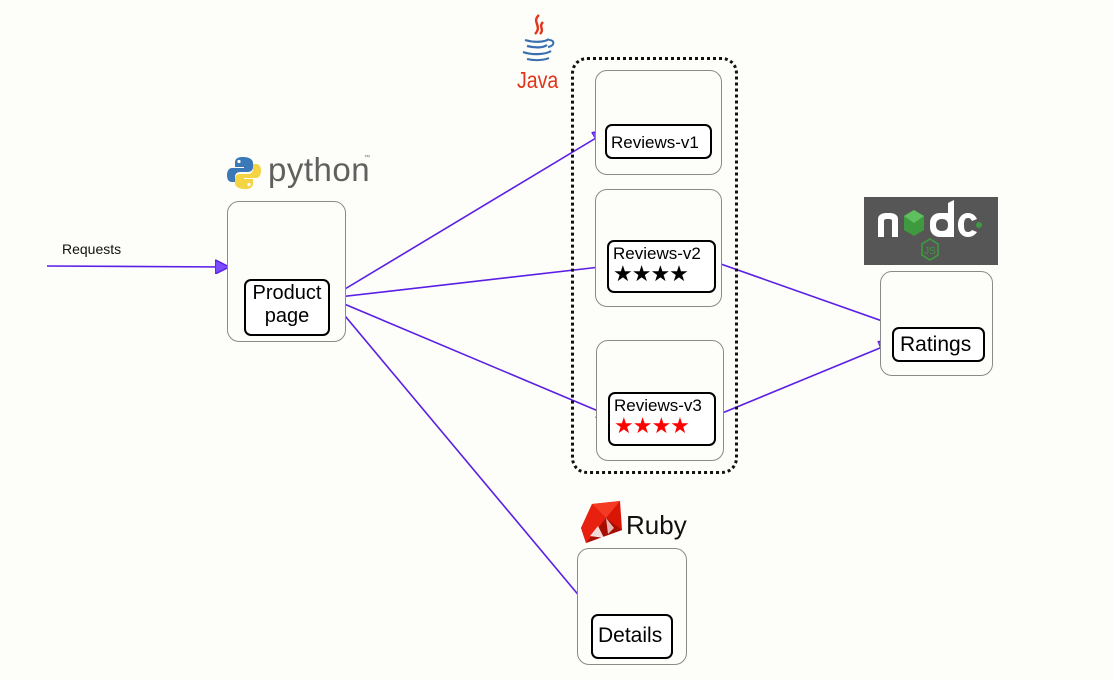 Image resolution: width=1113 pixels, height=680 pixels. Describe the element at coordinates (538, 80) in the screenshot. I see `java-wordmark: Java` at that location.